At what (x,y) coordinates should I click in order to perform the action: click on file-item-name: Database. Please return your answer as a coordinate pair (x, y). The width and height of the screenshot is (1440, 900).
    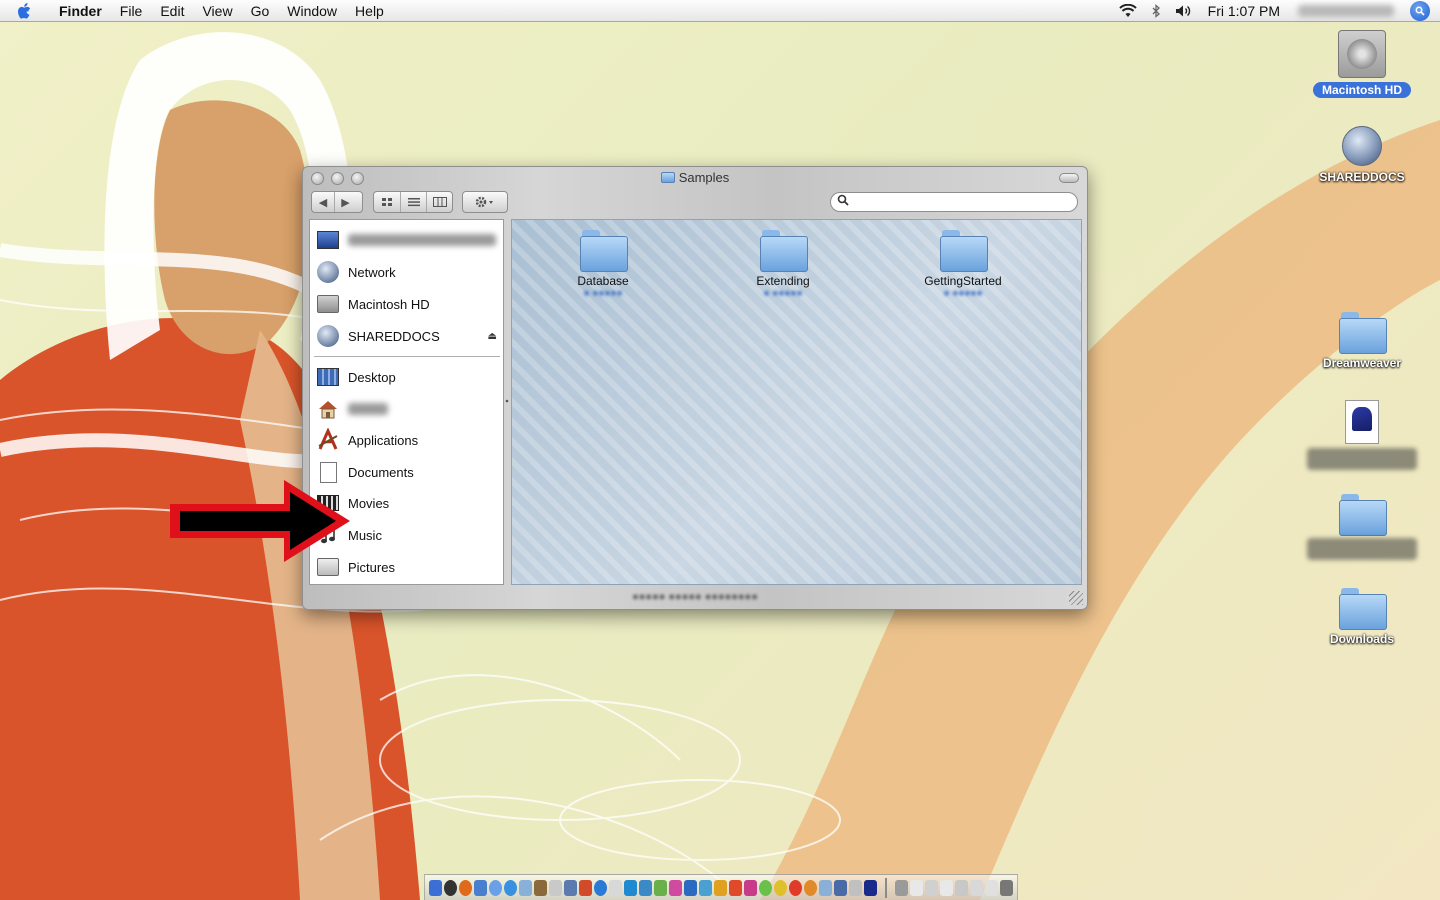
    Looking at the image, I should click on (603, 281).